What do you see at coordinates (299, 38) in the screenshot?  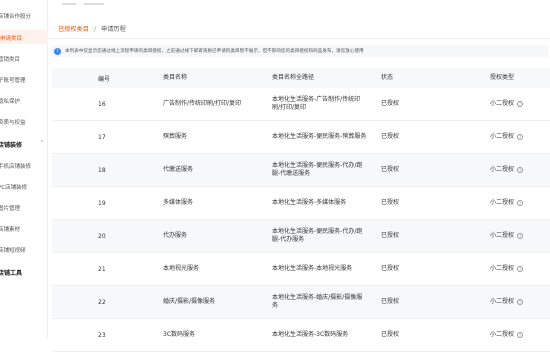 I see `divider` at bounding box center [299, 38].